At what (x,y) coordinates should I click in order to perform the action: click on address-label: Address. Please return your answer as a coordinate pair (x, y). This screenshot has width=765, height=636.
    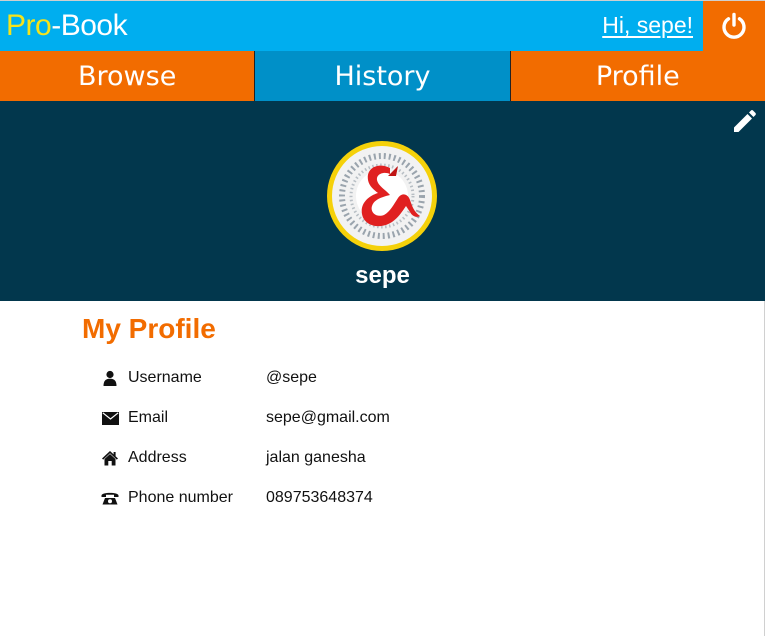
    Looking at the image, I should click on (157, 457).